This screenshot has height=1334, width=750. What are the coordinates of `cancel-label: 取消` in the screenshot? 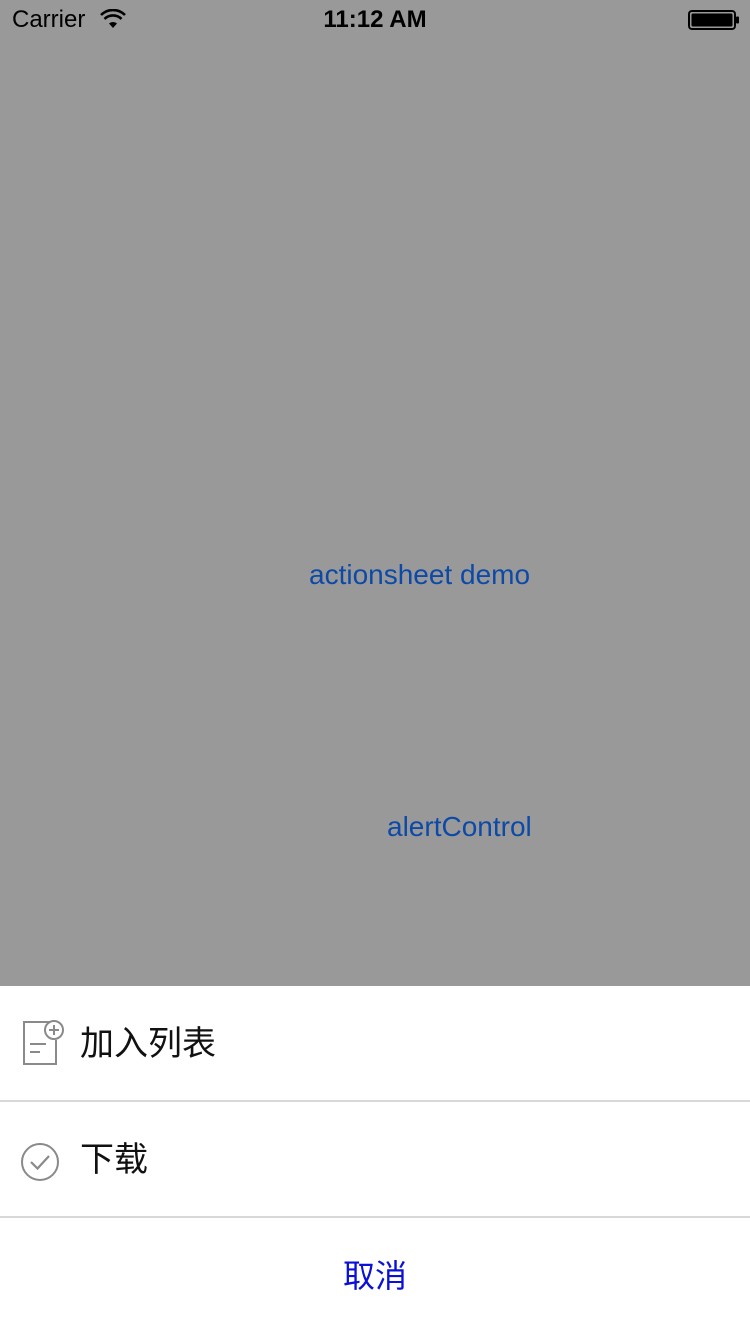 It's located at (374, 1276).